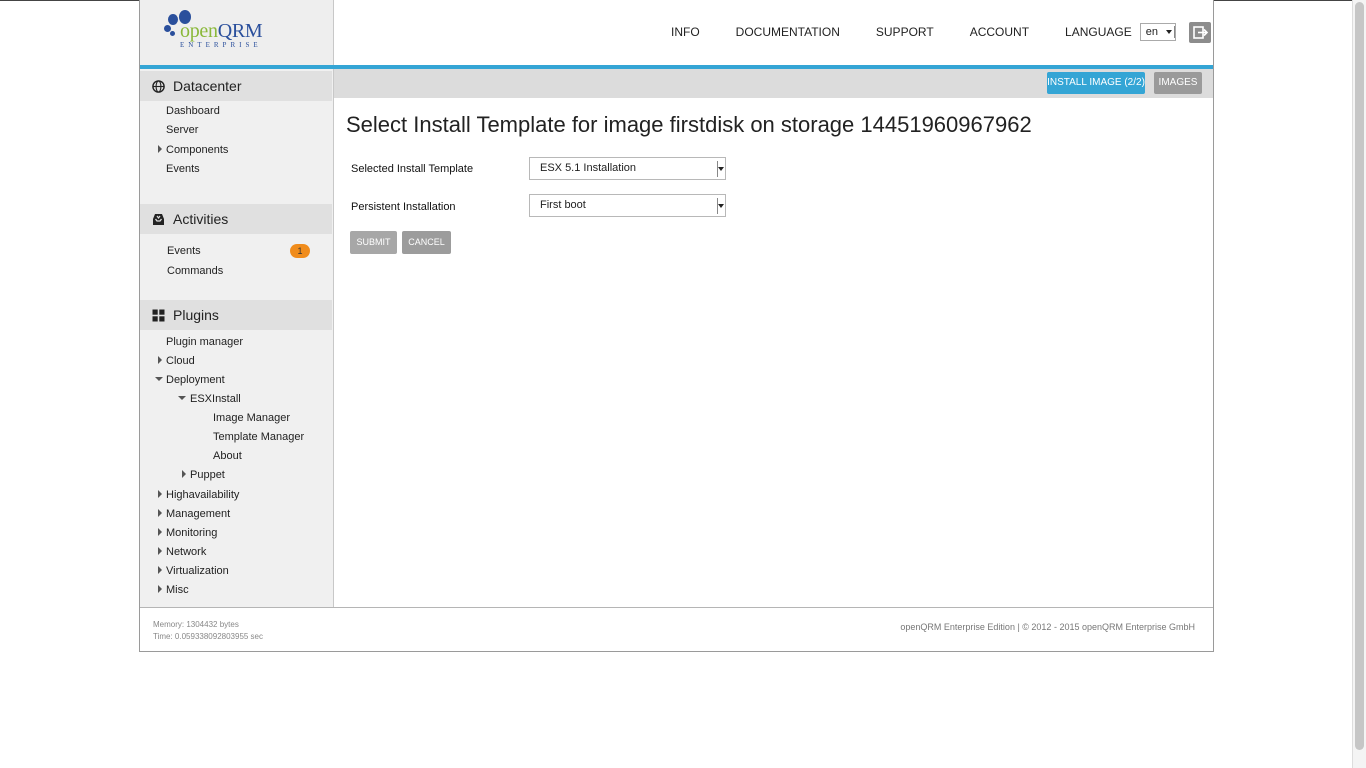 The width and height of the screenshot is (1366, 768). What do you see at coordinates (676, 607) in the screenshot?
I see `footer-divider` at bounding box center [676, 607].